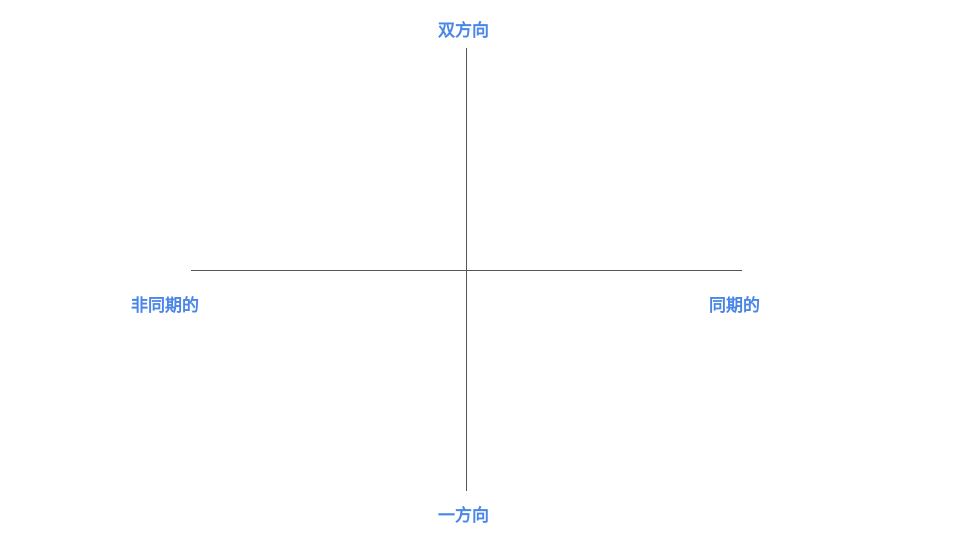  What do you see at coordinates (463, 31) in the screenshot?
I see `label-bidirectional: 双方向` at bounding box center [463, 31].